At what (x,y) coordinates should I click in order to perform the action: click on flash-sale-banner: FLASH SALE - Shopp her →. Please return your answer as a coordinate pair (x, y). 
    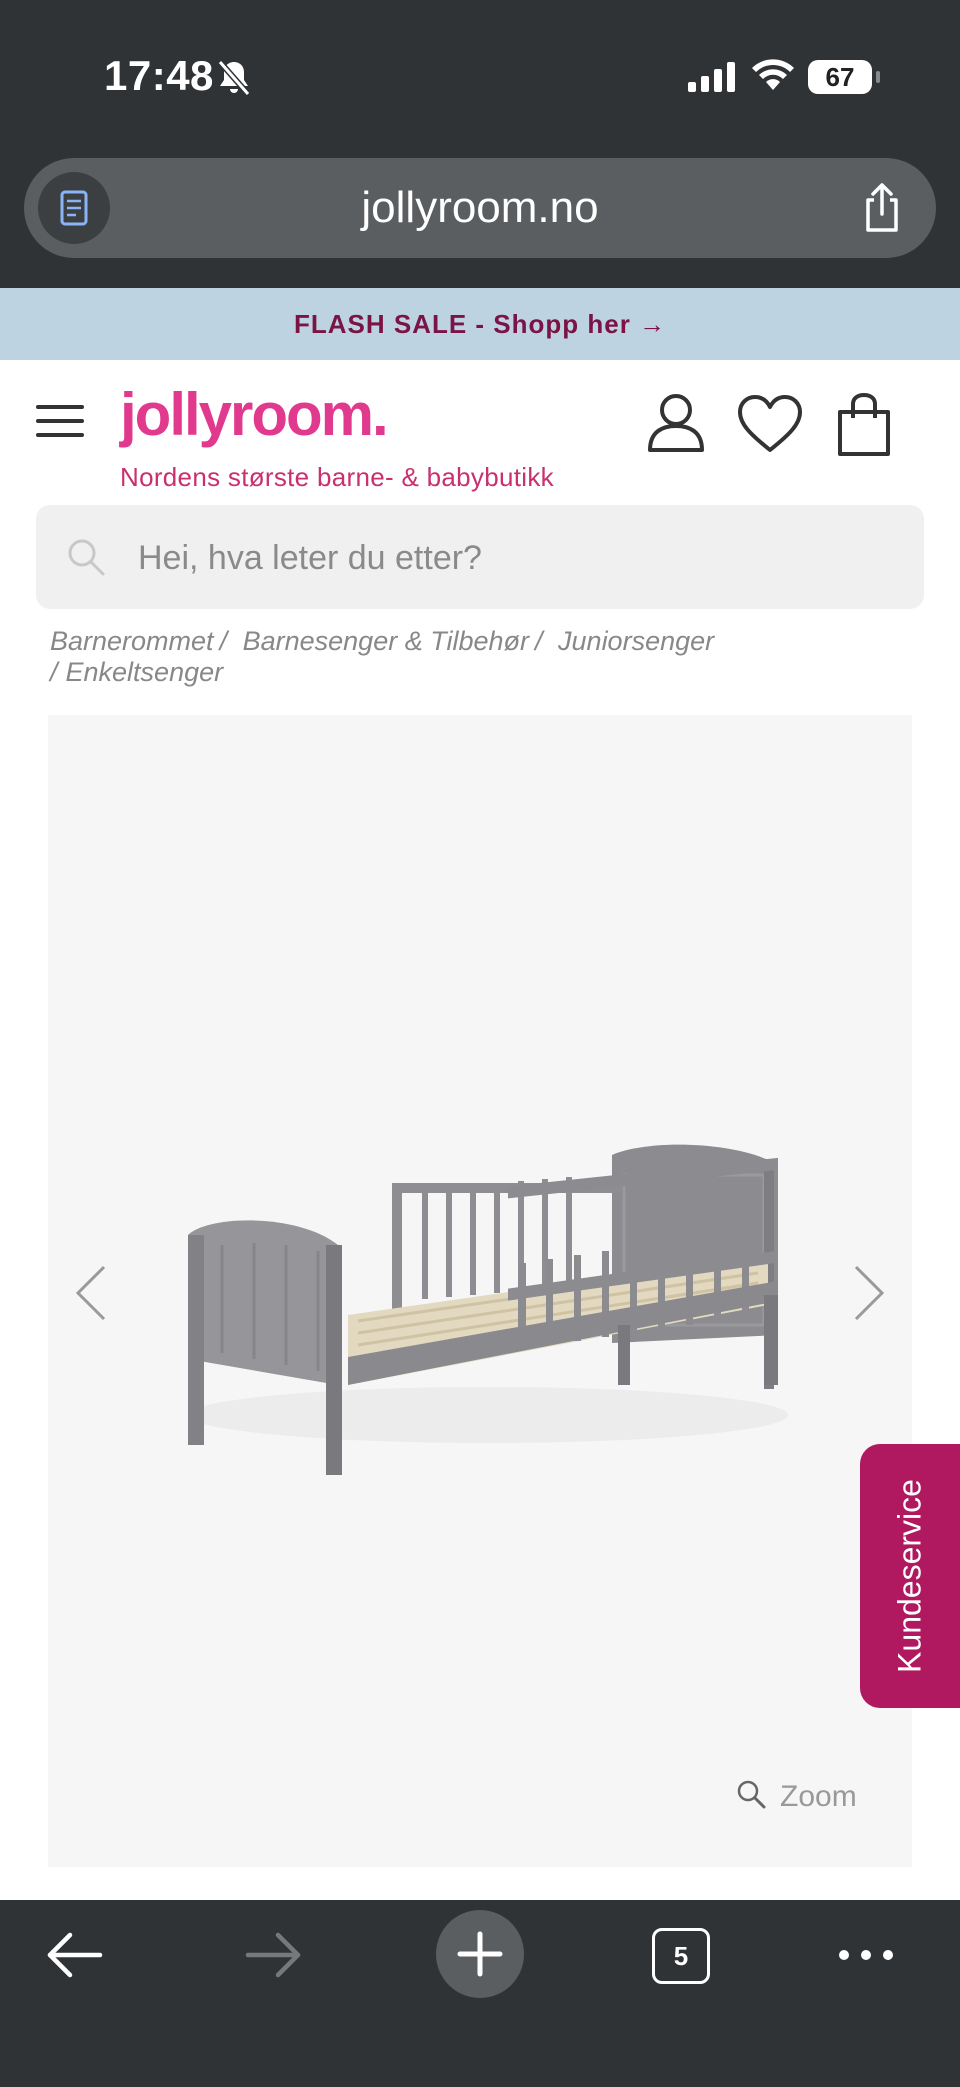
    Looking at the image, I should click on (480, 324).